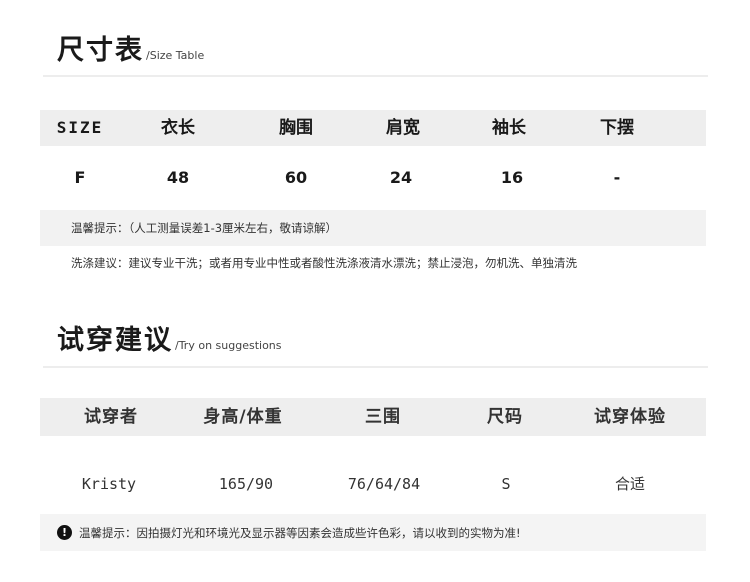 Image resolution: width=750 pixels, height=582 pixels. I want to click on size-table-title: 尺寸表 /Size Table, so click(130, 47).